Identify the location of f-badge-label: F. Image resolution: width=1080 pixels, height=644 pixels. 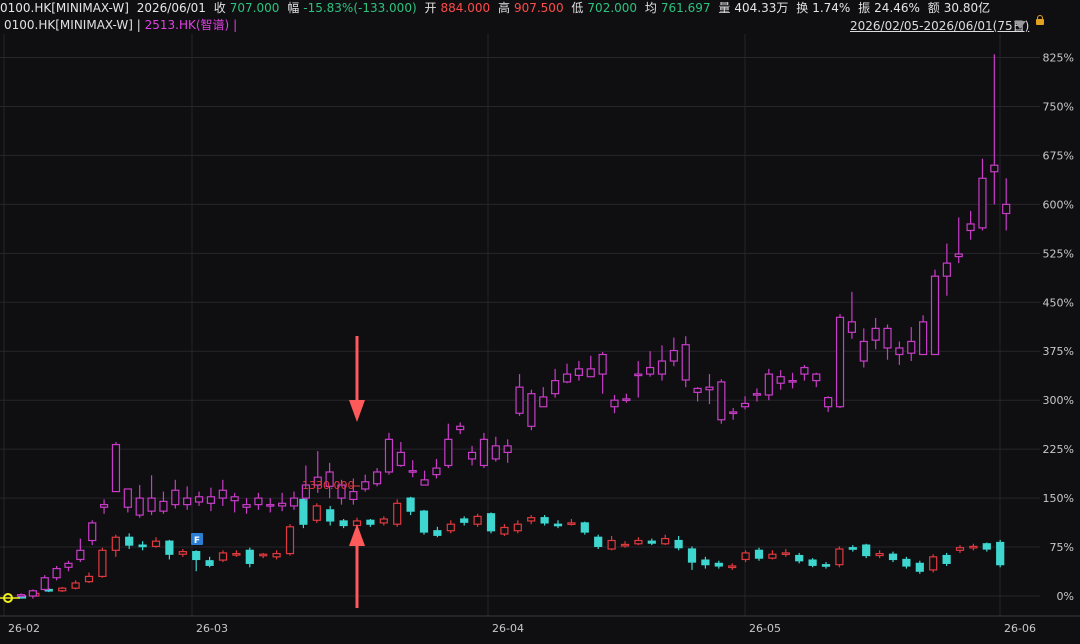
(197, 541).